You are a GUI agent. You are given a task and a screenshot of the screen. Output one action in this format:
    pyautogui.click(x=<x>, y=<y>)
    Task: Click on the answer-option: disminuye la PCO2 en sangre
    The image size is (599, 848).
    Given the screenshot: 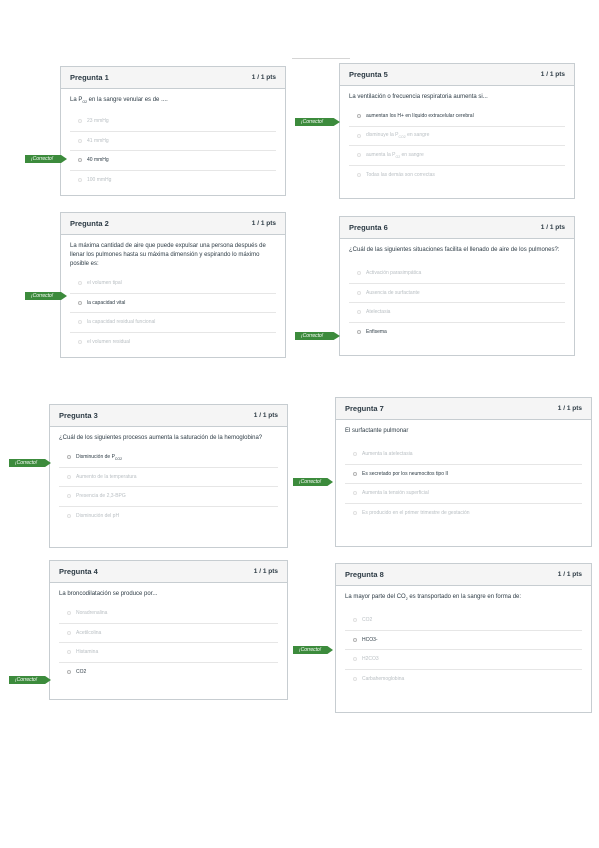 What is the action you would take?
    pyautogui.click(x=457, y=136)
    